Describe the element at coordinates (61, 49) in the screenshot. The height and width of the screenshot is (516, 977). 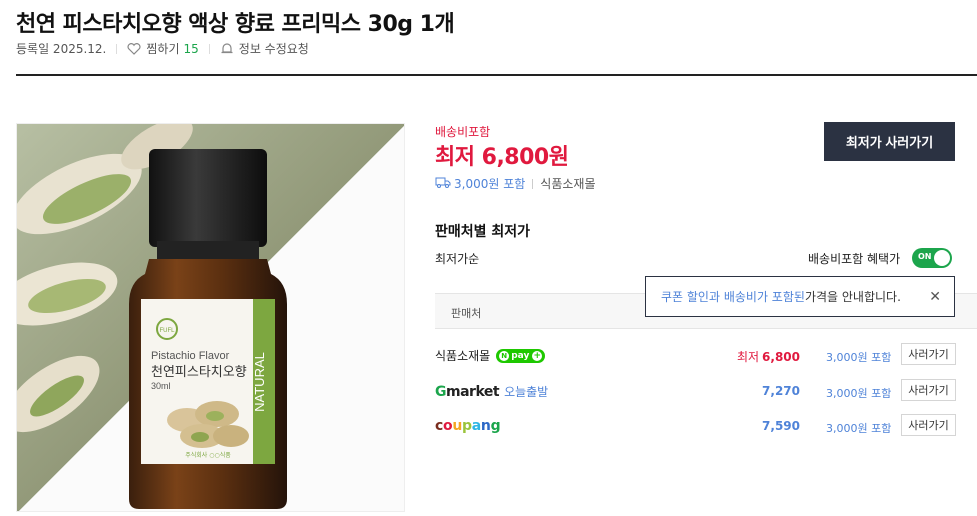
I see `registered-date: 등록일 2025.12.` at that location.